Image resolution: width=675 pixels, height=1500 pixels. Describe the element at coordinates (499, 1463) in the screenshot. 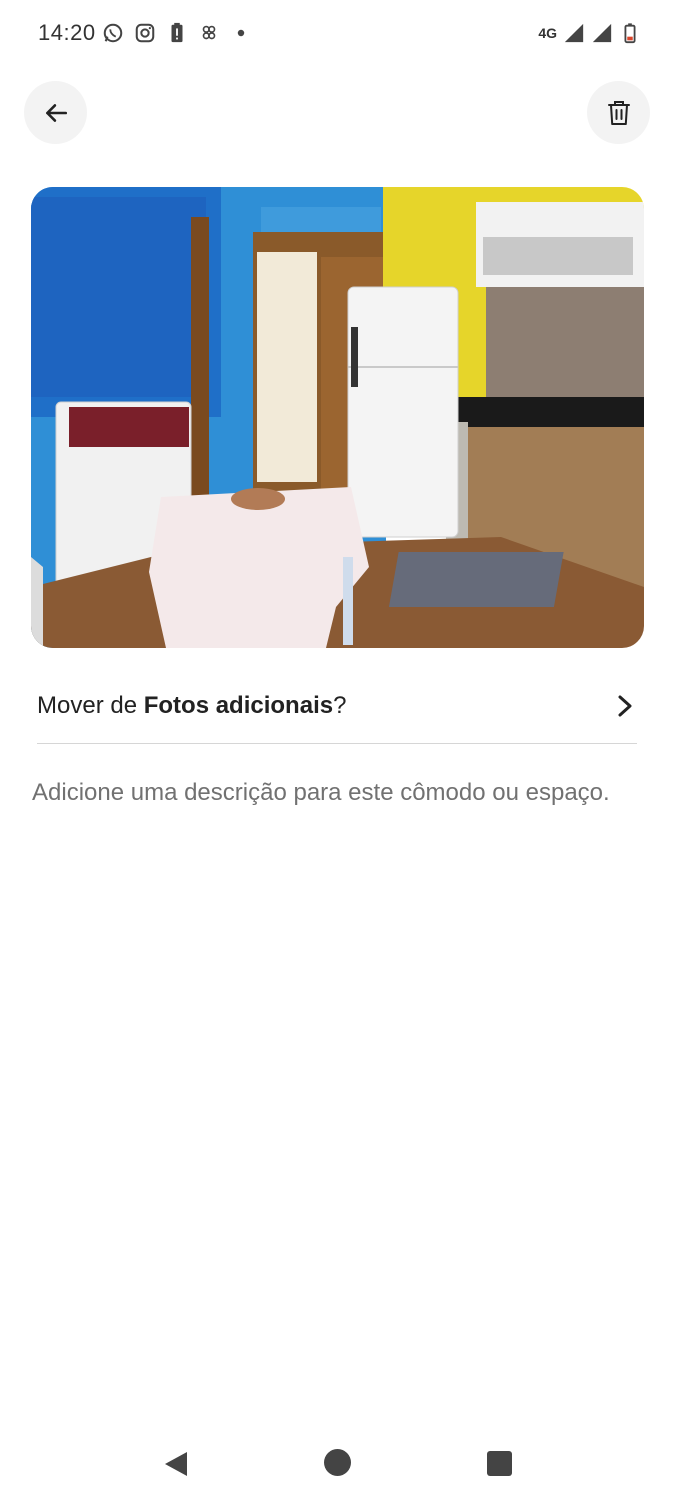

I see `nav-recents-icon` at that location.